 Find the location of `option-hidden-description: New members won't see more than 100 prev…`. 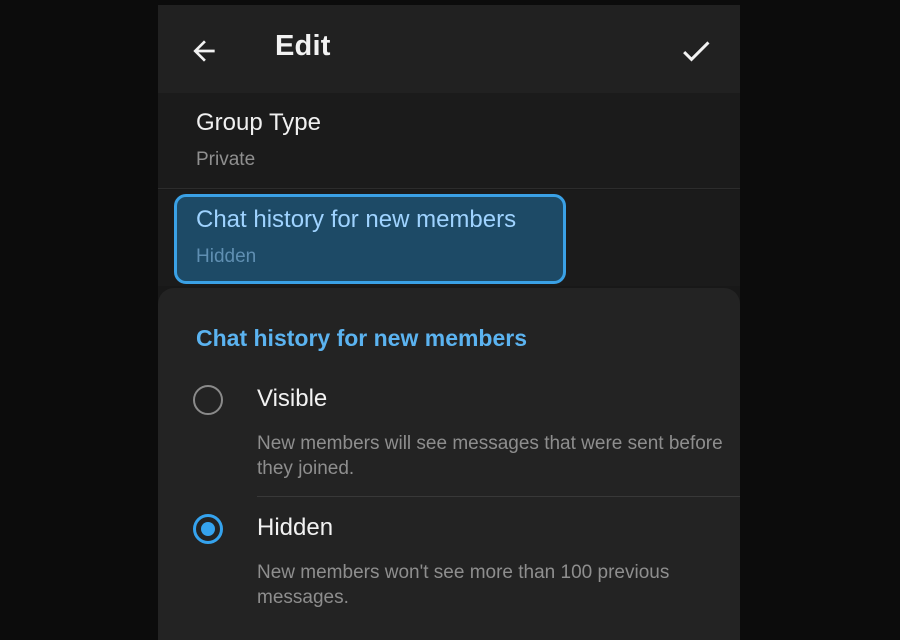

option-hidden-description: New members won't see more than 100 prev… is located at coordinates (463, 585).